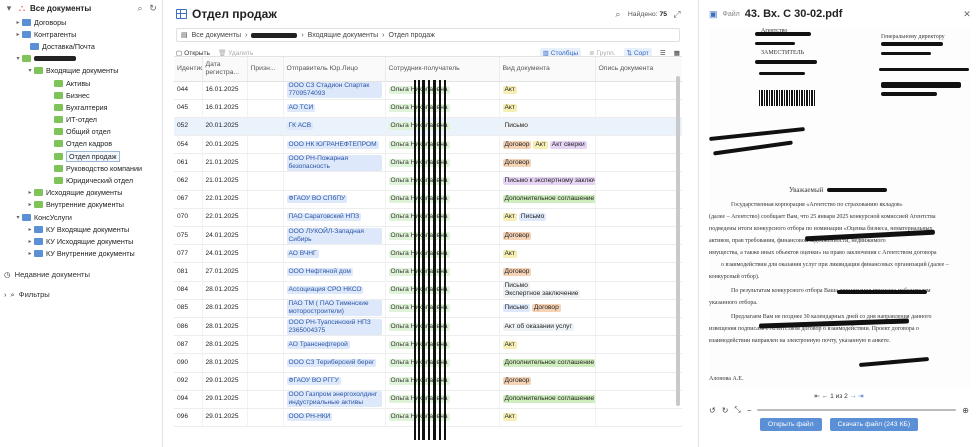 This screenshot has width=978, height=447. Describe the element at coordinates (332, 144) in the screenshot. I see `cell-sender-value: ООО НК ЮГРАНЕФТЕПРОМ` at that location.